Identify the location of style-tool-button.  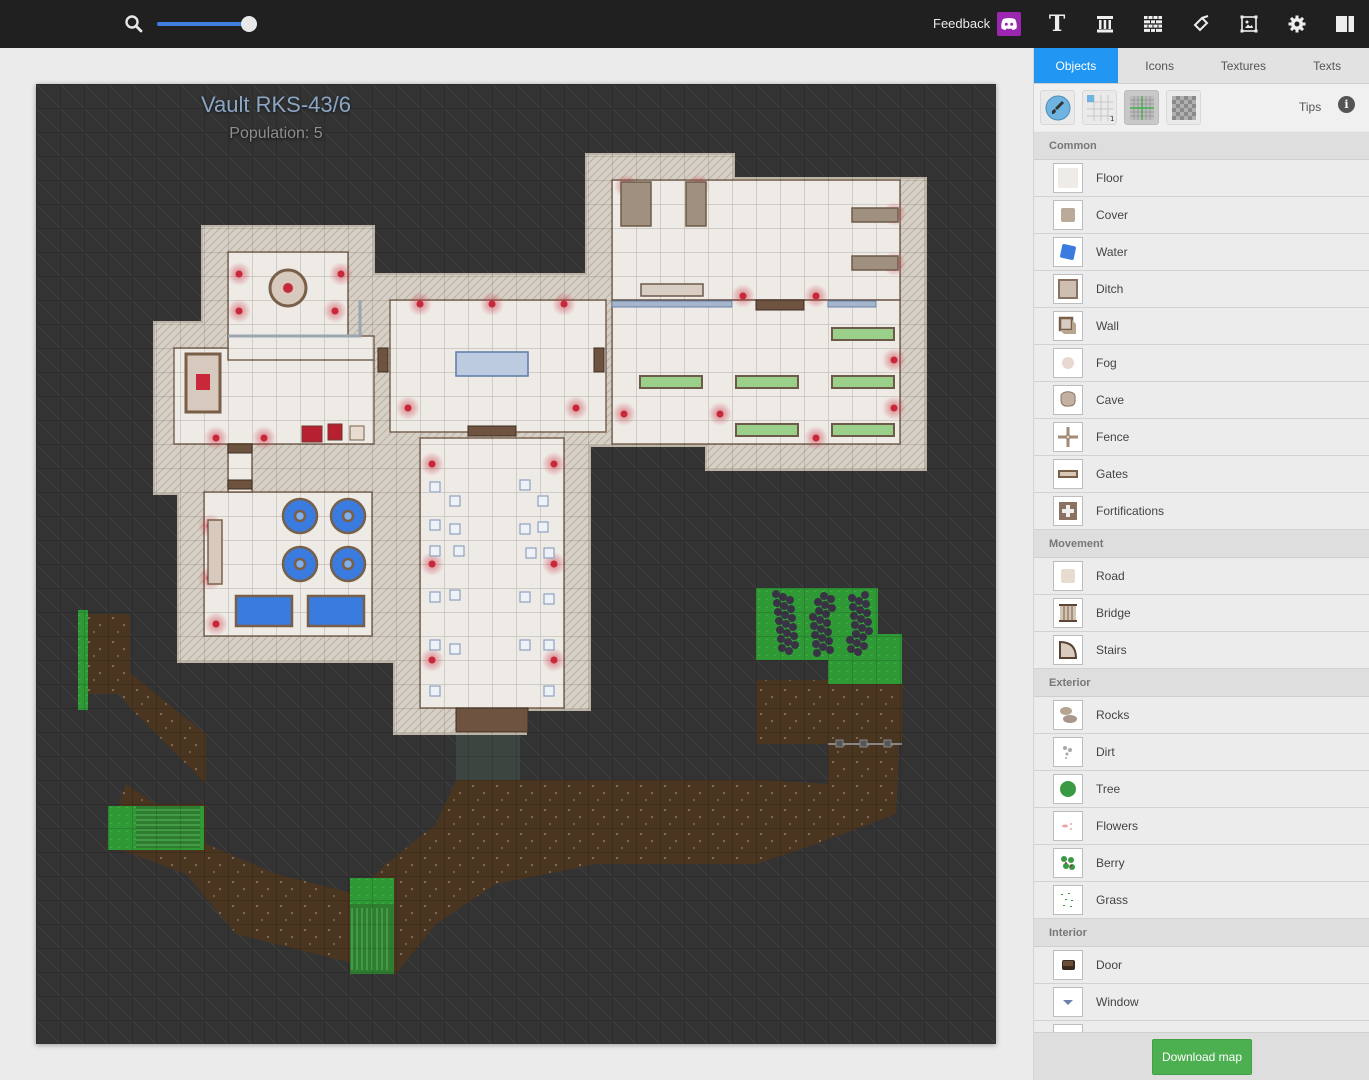
(1105, 24).